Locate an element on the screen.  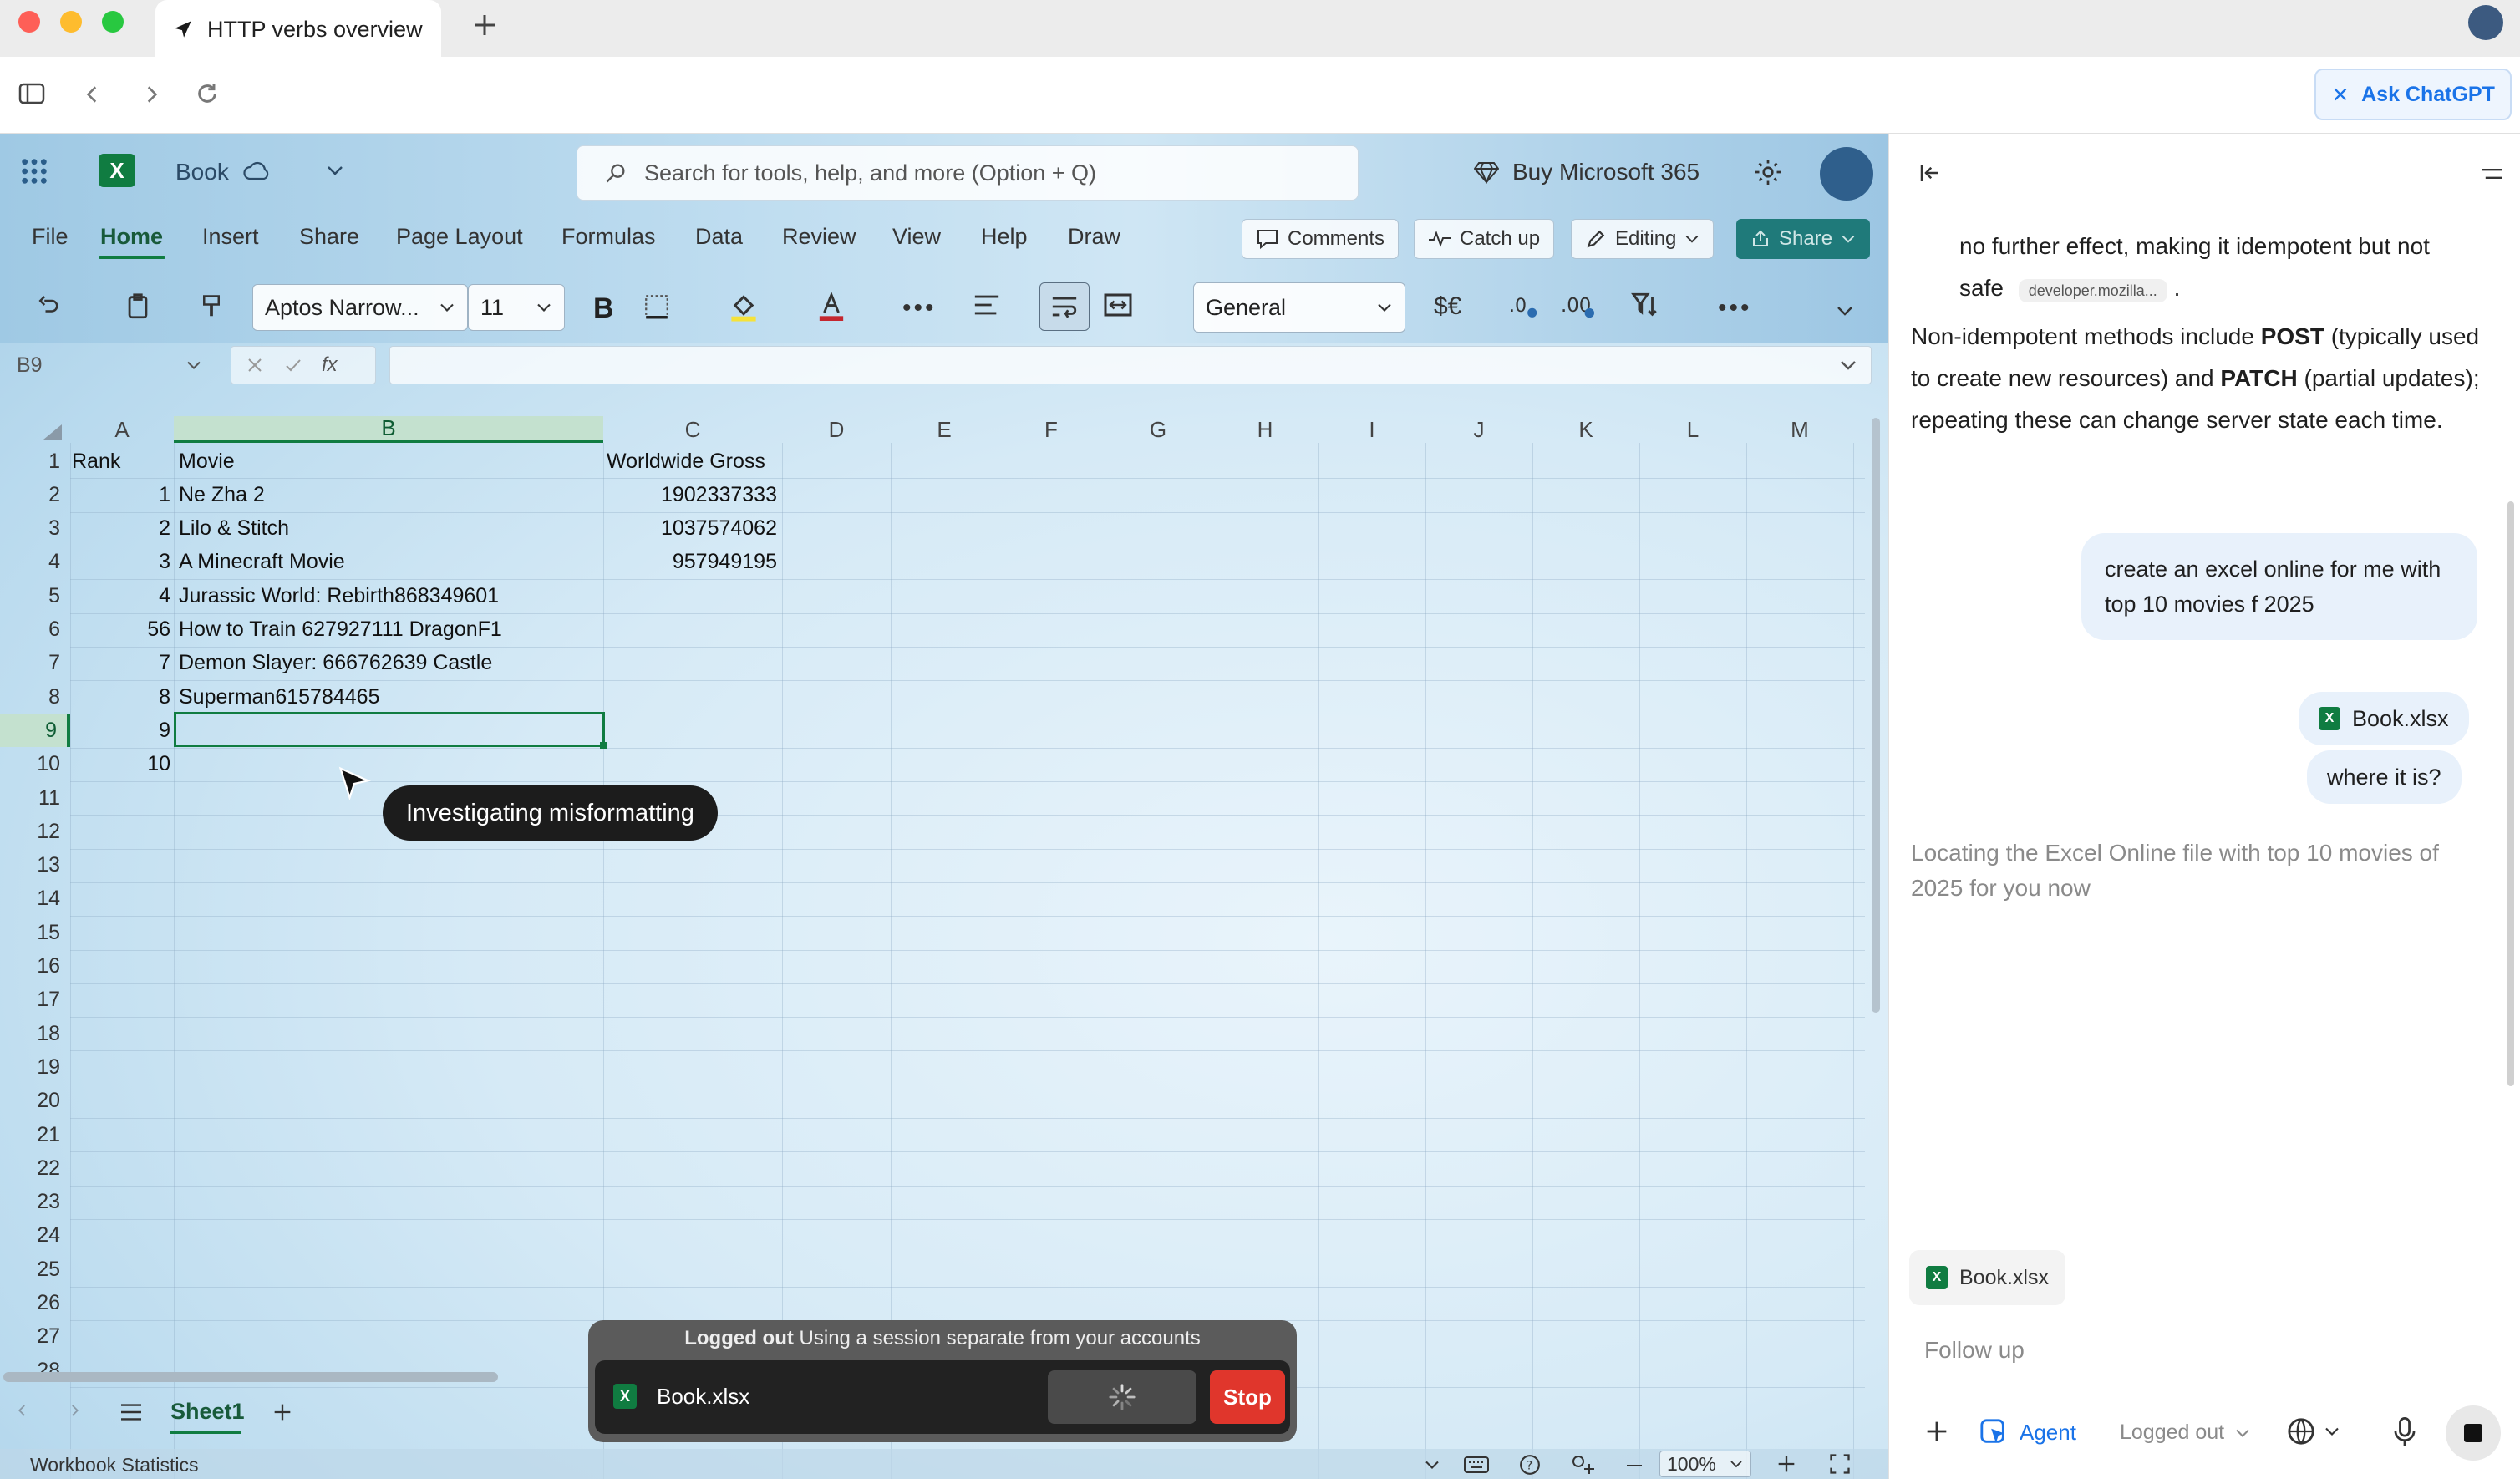
agent-mode-button: Agent is located at coordinates (2027, 1432).